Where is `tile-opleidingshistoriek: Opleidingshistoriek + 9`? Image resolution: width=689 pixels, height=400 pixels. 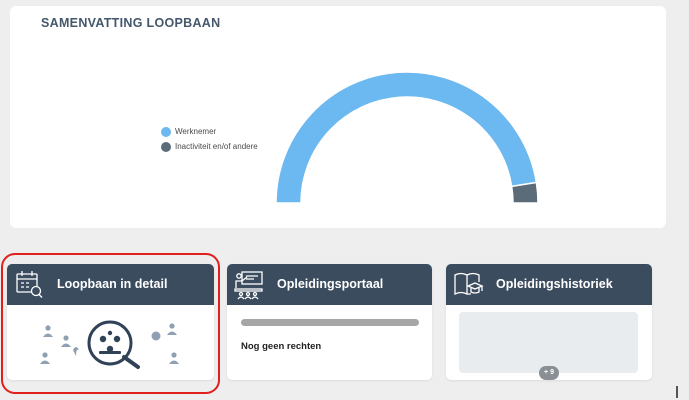
tile-opleidingshistoriek: Opleidingshistoriek + 9 is located at coordinates (549, 322).